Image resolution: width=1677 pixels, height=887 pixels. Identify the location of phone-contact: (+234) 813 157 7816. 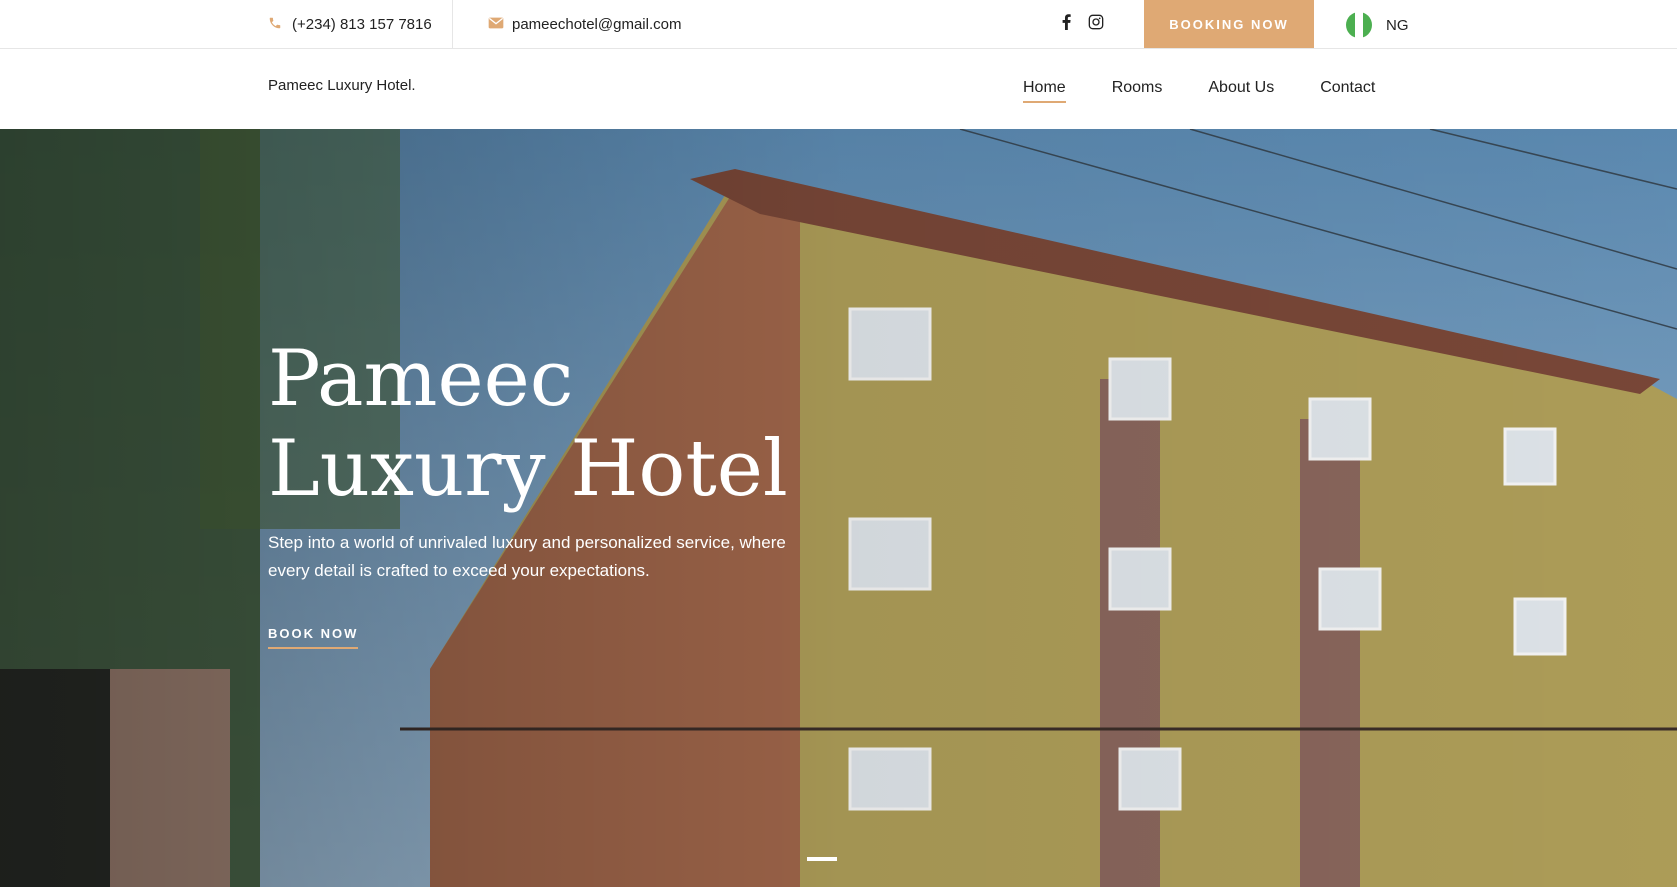
(350, 24).